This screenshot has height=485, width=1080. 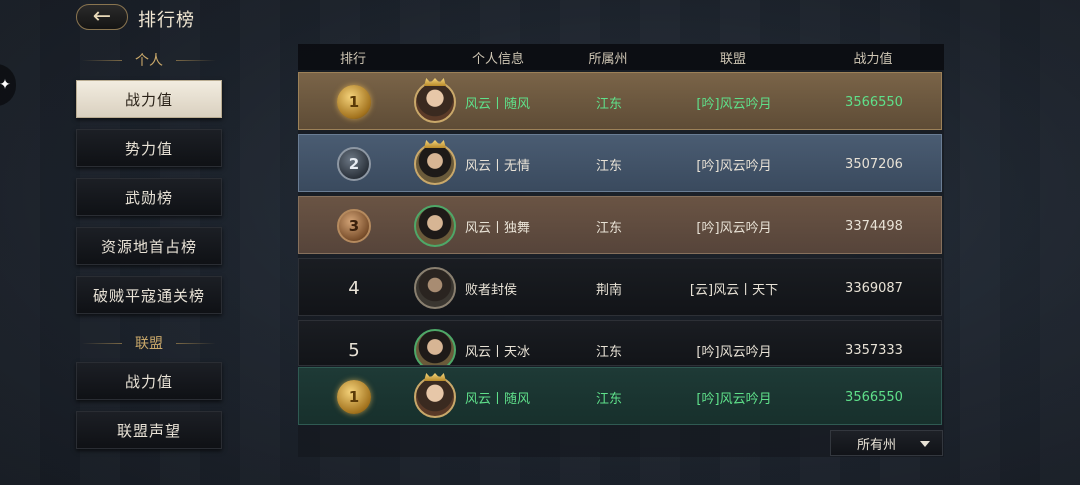 I want to click on player-power: 3357333, so click(x=874, y=350).